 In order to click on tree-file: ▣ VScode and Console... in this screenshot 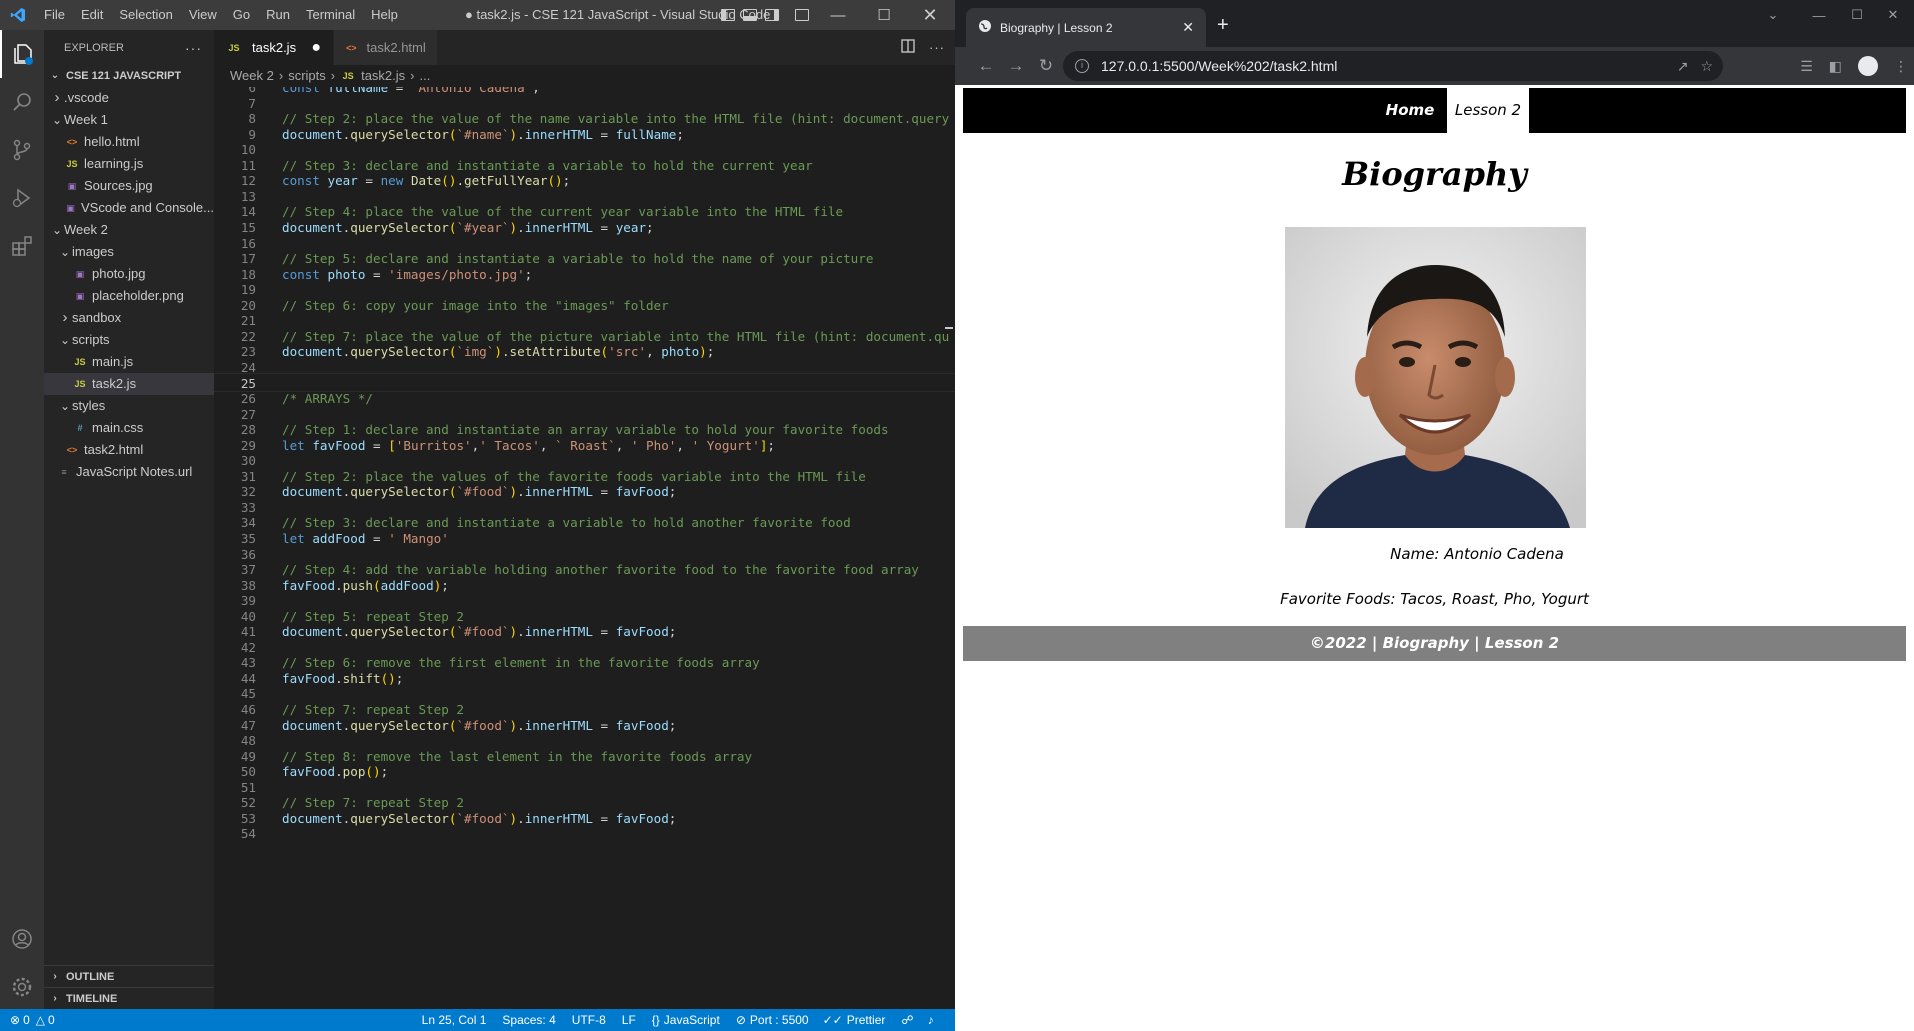, I will do `click(129, 208)`.